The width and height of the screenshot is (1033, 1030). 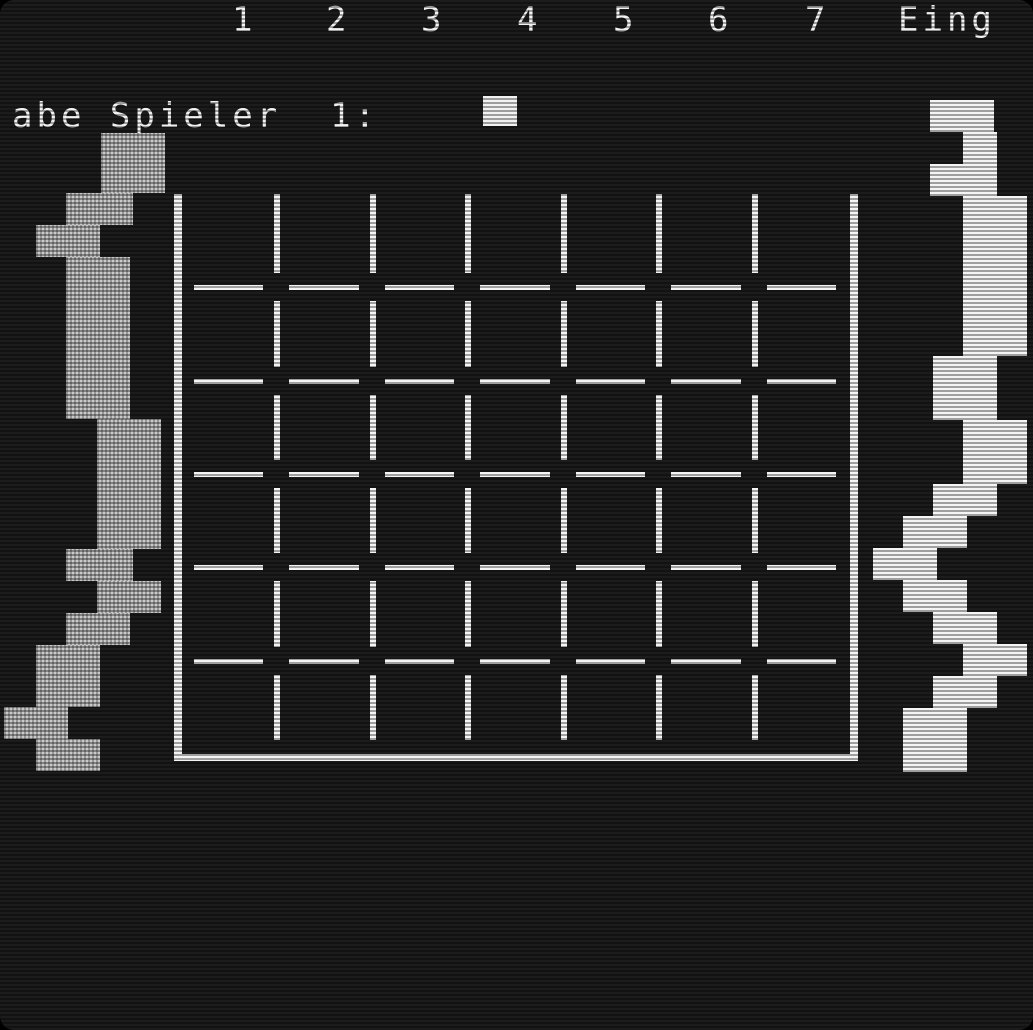 I want to click on column-number-2: 2, so click(x=336, y=20).